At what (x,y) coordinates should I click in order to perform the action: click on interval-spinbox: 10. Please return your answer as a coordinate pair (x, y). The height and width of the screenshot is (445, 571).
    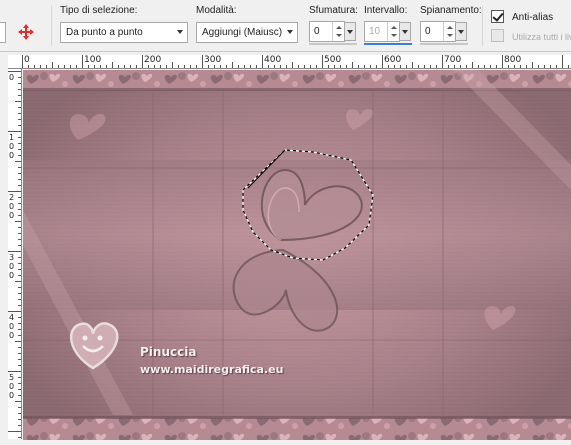
    Looking at the image, I should click on (387, 31).